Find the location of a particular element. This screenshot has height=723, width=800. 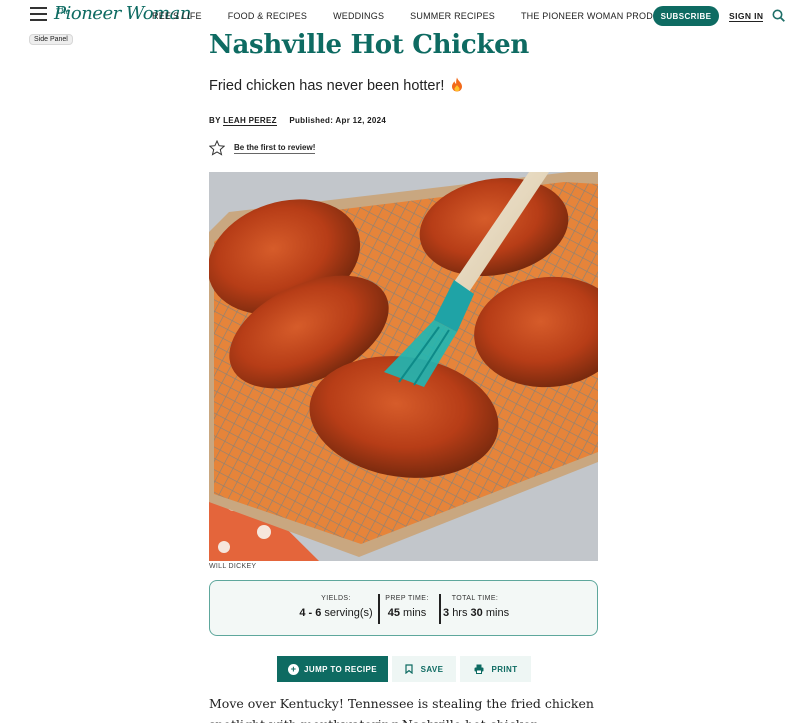

photo-credit: WILL DICKEY is located at coordinates (233, 566).